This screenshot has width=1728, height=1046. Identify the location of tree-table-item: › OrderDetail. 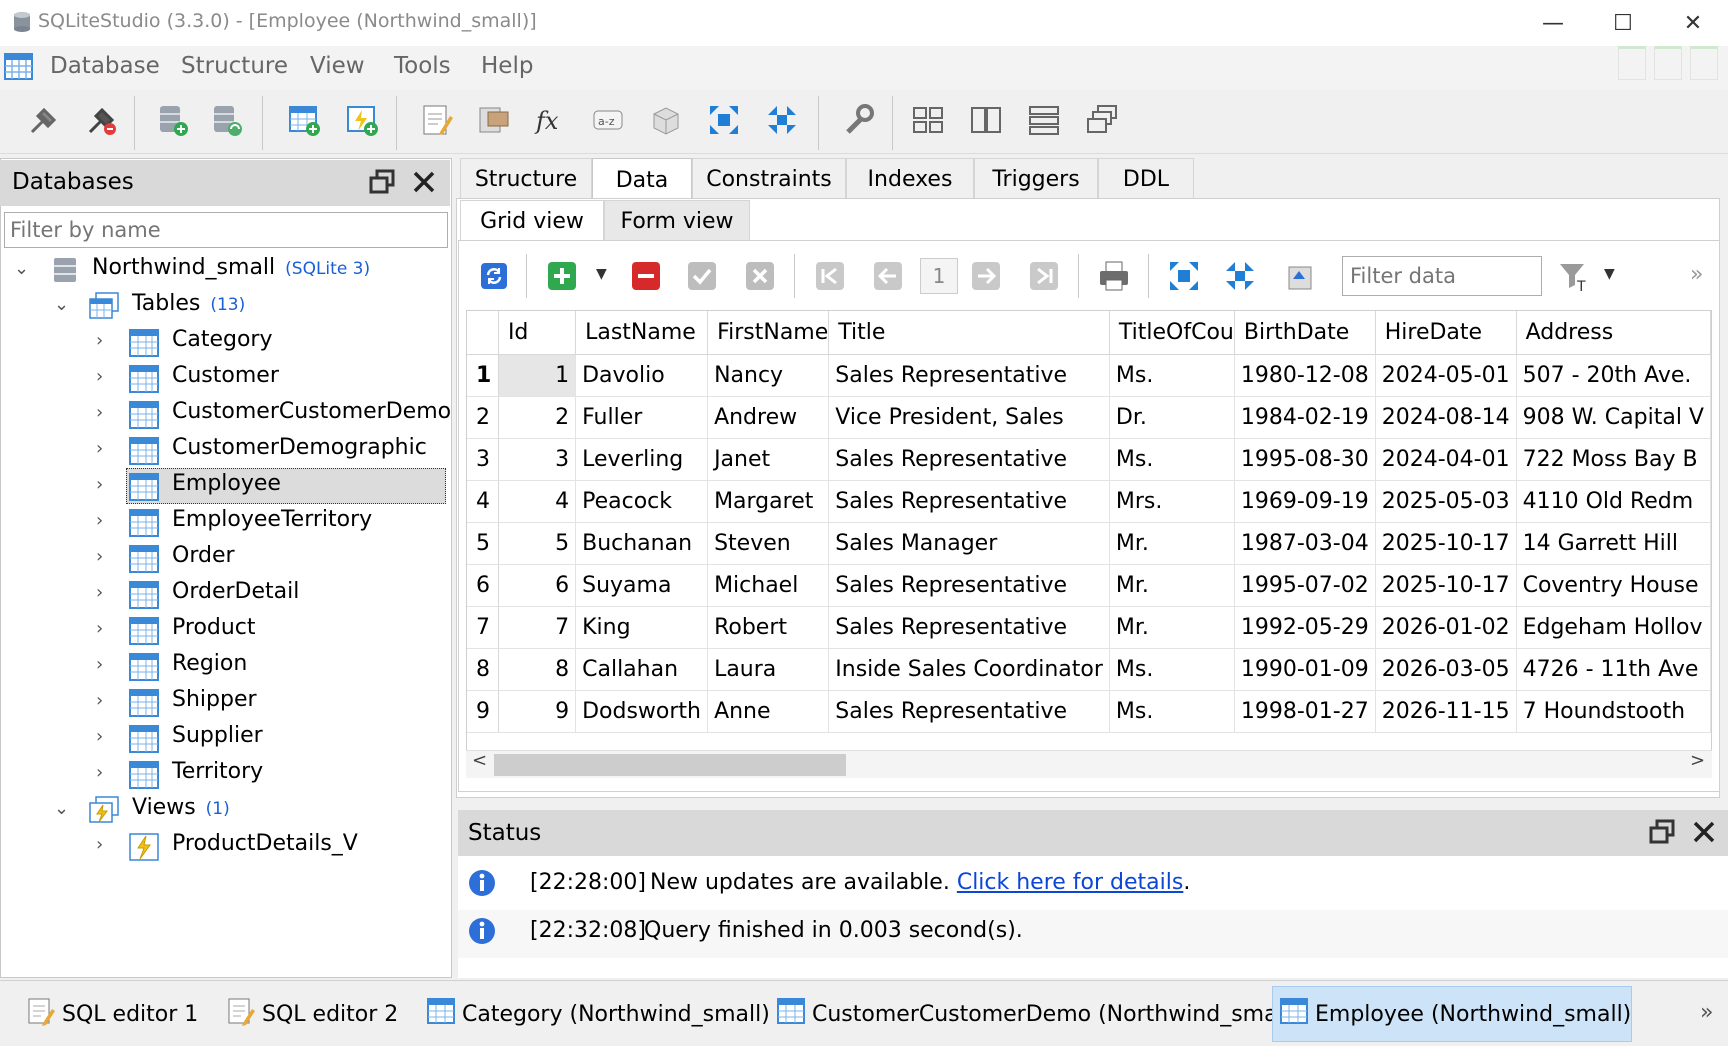
(225, 594).